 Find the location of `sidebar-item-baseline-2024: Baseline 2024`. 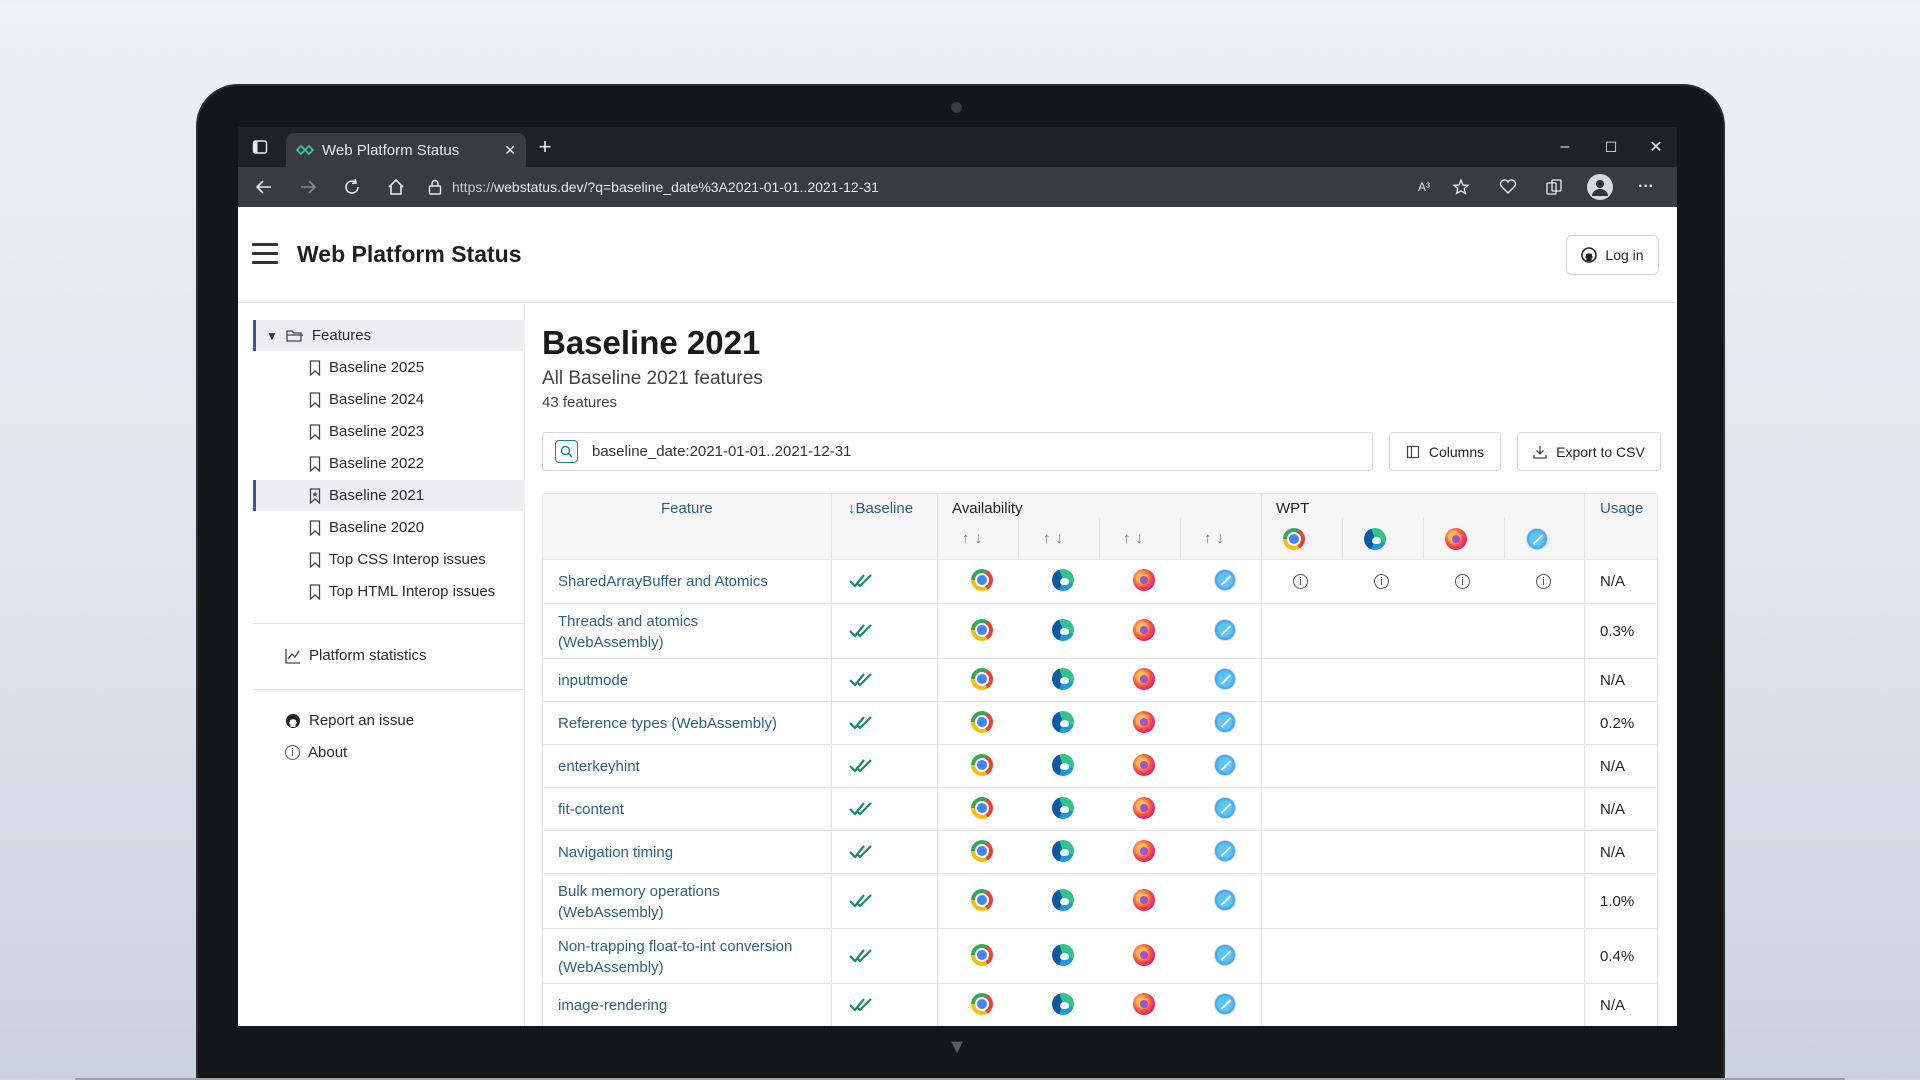

sidebar-item-baseline-2024: Baseline 2024 is located at coordinates (389, 399).